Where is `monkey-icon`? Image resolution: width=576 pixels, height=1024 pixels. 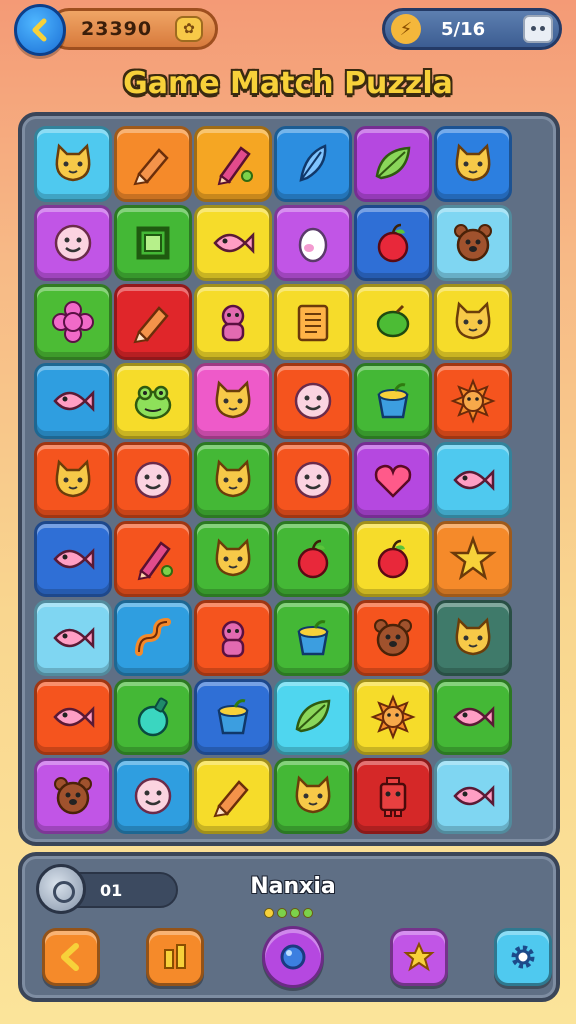
monkey-icon is located at coordinates (233, 639).